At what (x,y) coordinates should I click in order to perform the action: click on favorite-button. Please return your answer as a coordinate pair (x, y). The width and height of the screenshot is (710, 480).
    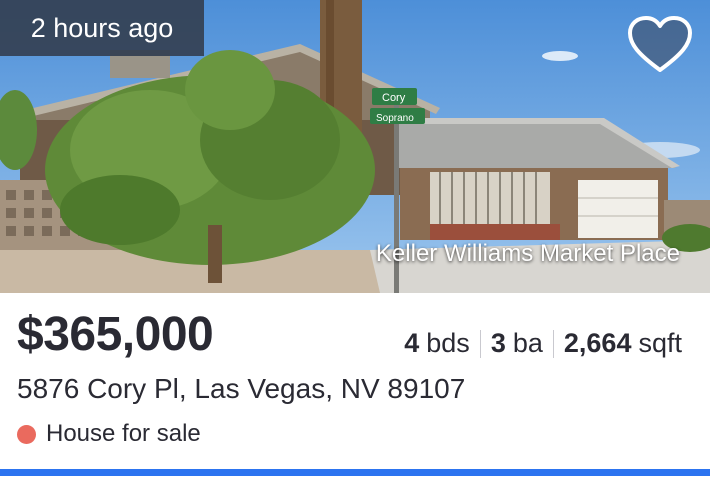
    Looking at the image, I should click on (660, 46).